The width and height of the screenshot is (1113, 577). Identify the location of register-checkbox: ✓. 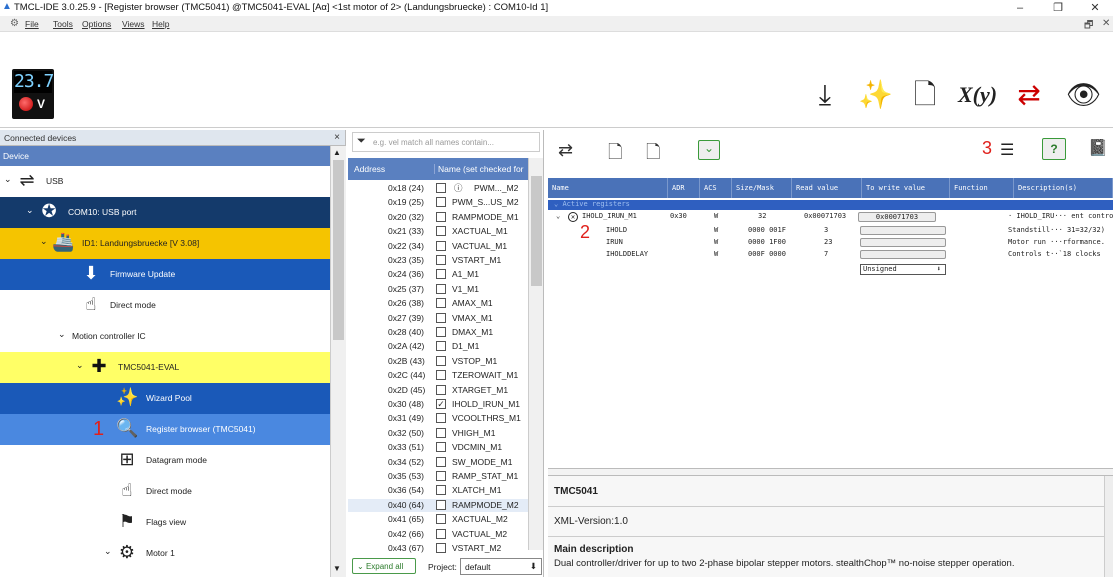
(441, 404).